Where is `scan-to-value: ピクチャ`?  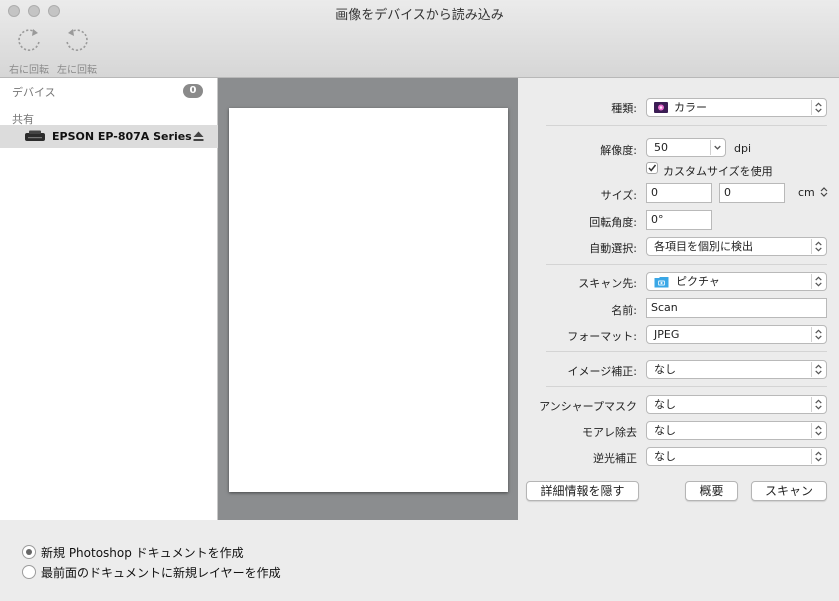
scan-to-value: ピクチャ is located at coordinates (698, 281).